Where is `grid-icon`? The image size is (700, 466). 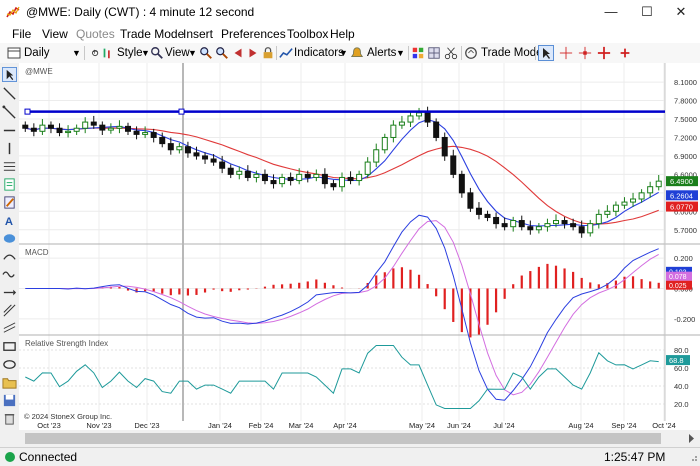
grid-icon is located at coordinates (434, 53).